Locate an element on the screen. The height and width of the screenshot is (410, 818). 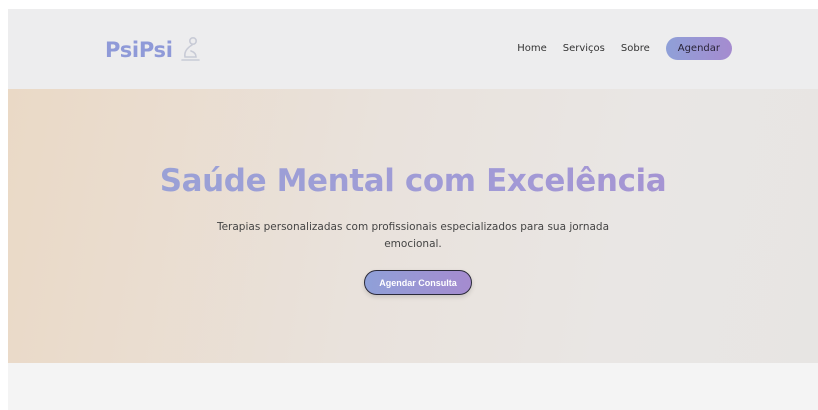
main-nav: Home Serviços Sobre Agendar is located at coordinates (624, 48).